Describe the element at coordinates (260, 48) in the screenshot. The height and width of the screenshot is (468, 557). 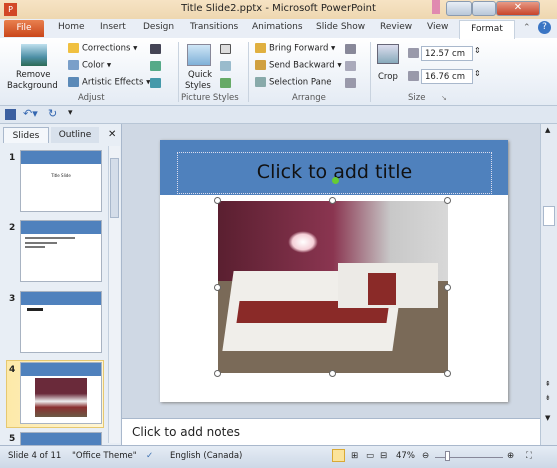
I see `bring-forward-icon` at that location.